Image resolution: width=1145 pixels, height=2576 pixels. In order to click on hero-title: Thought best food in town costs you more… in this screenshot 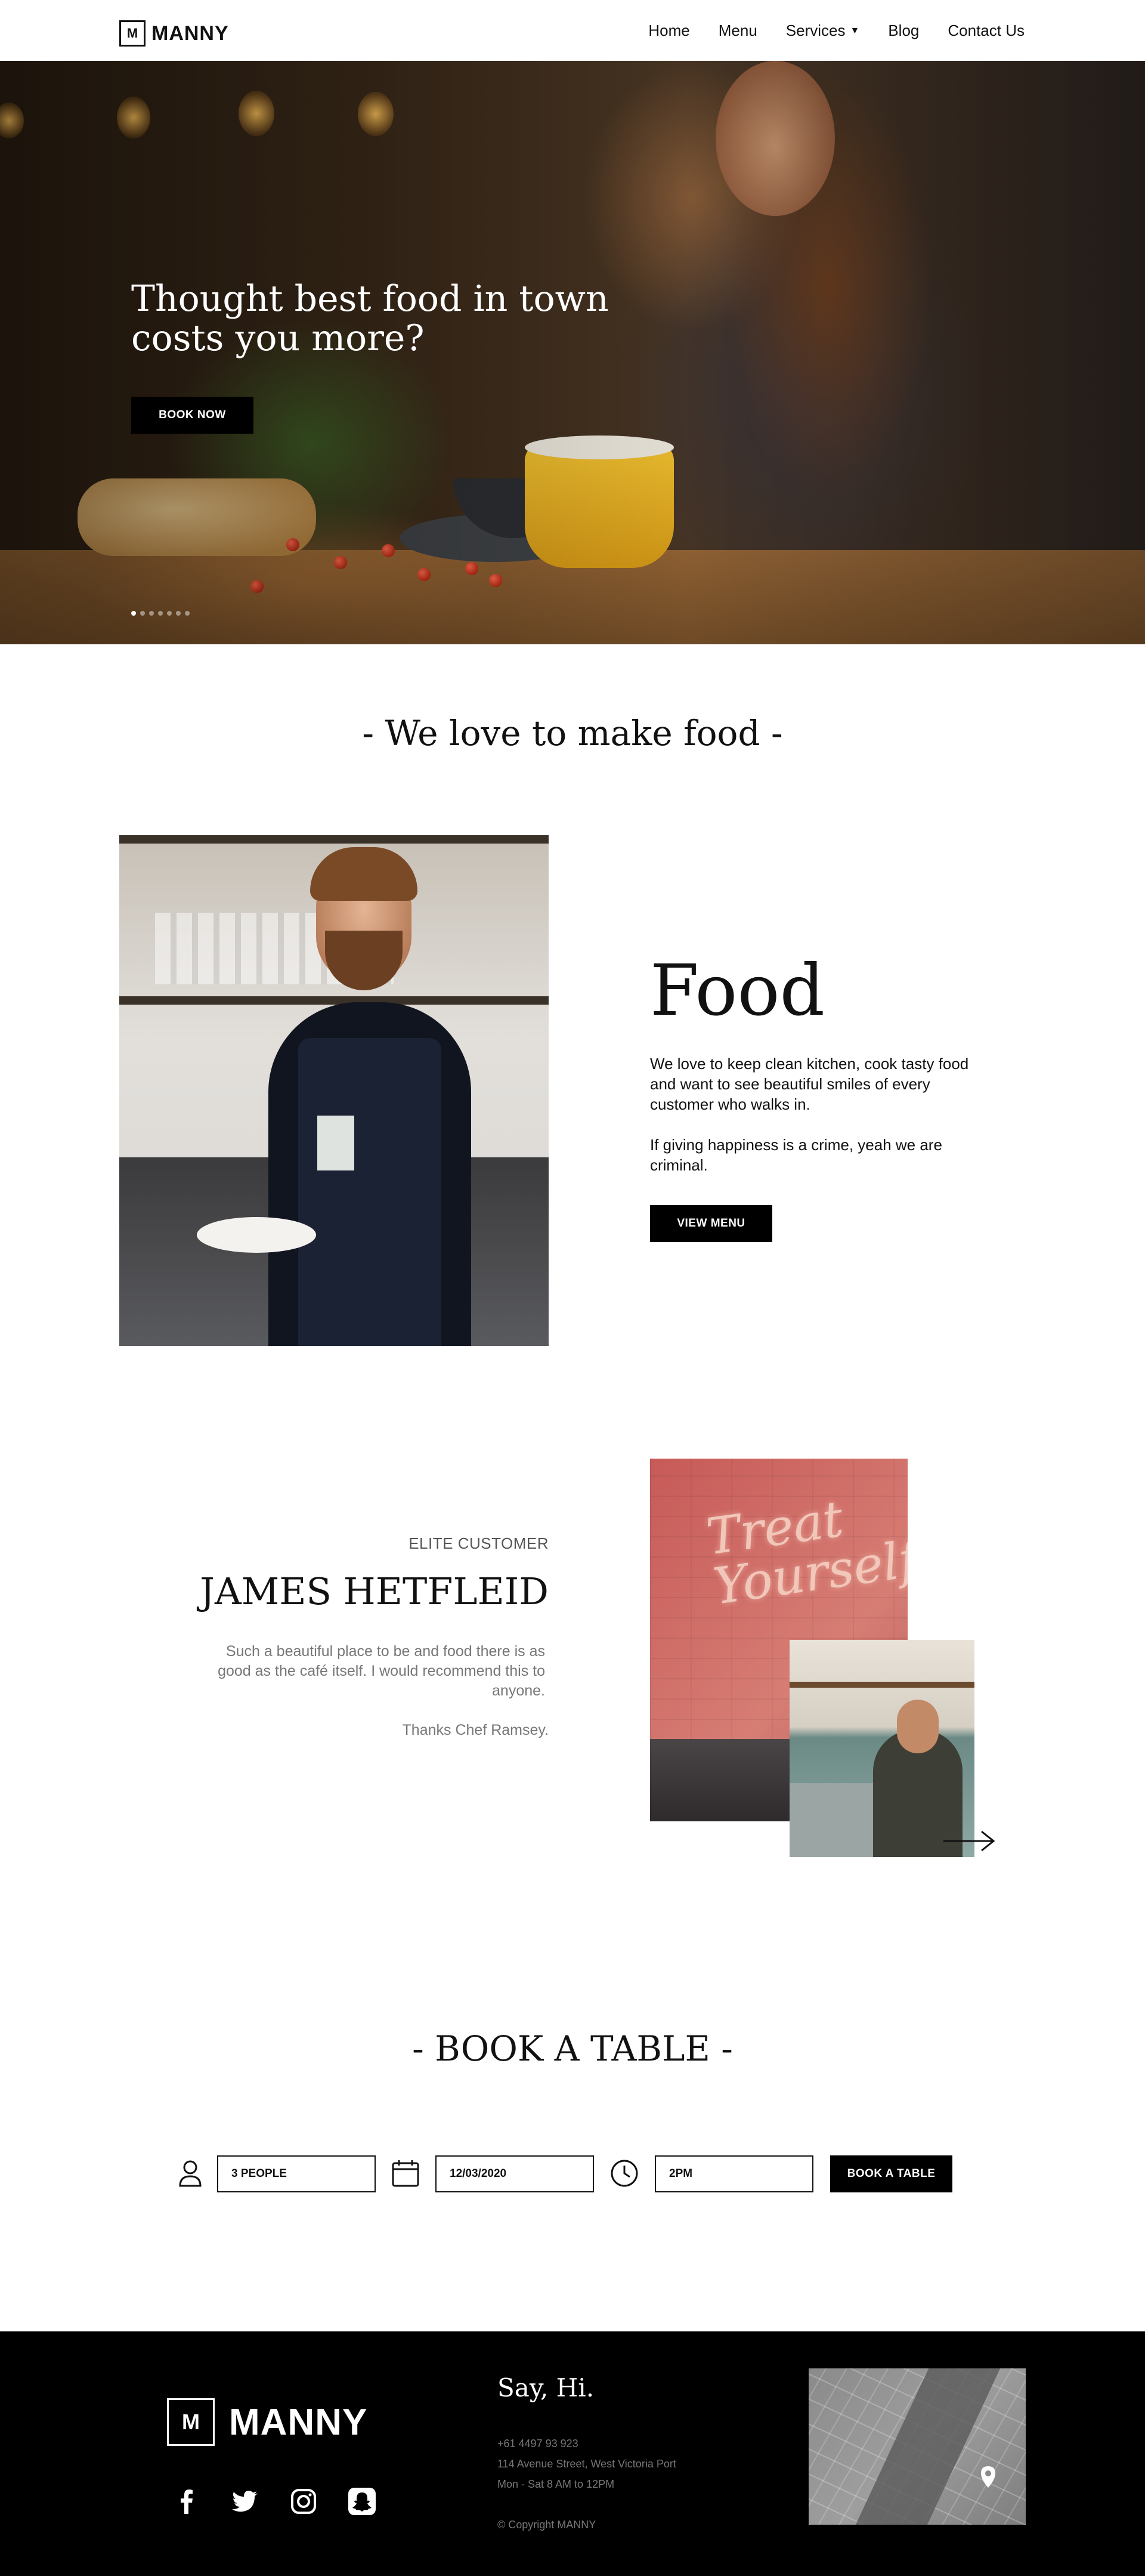, I will do `click(370, 319)`.